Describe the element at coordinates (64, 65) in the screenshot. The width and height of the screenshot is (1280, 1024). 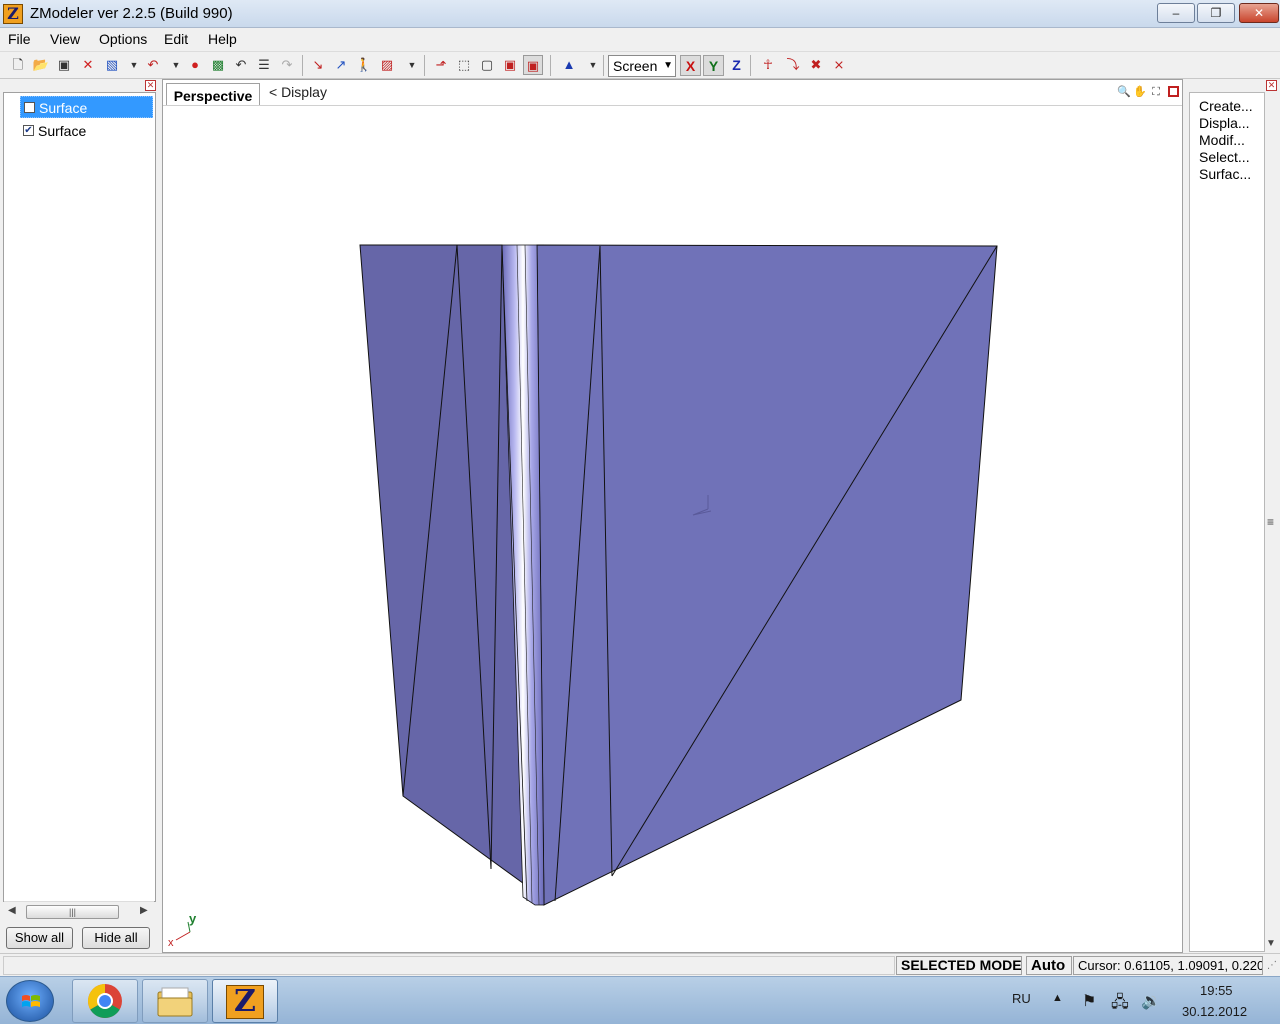
I see `save-icon: ▣` at that location.